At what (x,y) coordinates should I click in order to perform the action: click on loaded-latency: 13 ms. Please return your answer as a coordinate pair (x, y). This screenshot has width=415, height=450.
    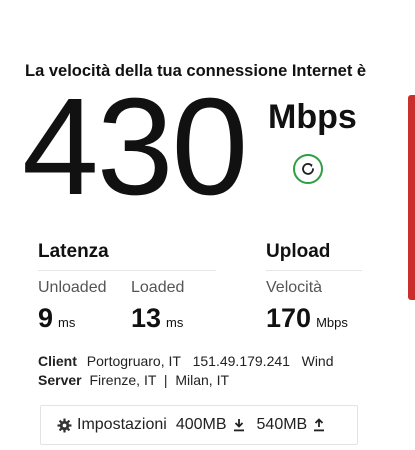
    Looking at the image, I should click on (157, 318).